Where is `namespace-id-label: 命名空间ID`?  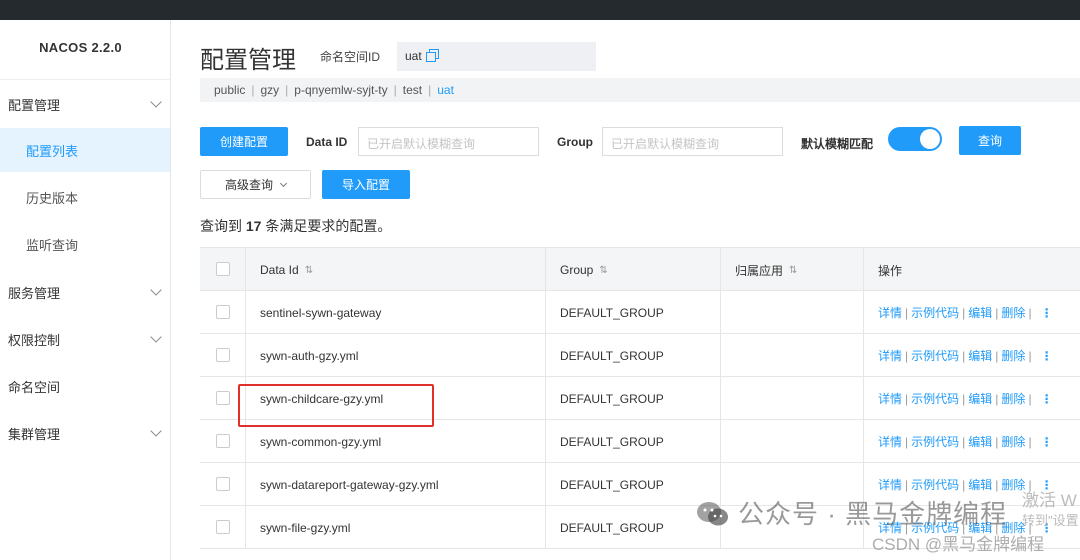 namespace-id-label: 命名空间ID is located at coordinates (350, 57).